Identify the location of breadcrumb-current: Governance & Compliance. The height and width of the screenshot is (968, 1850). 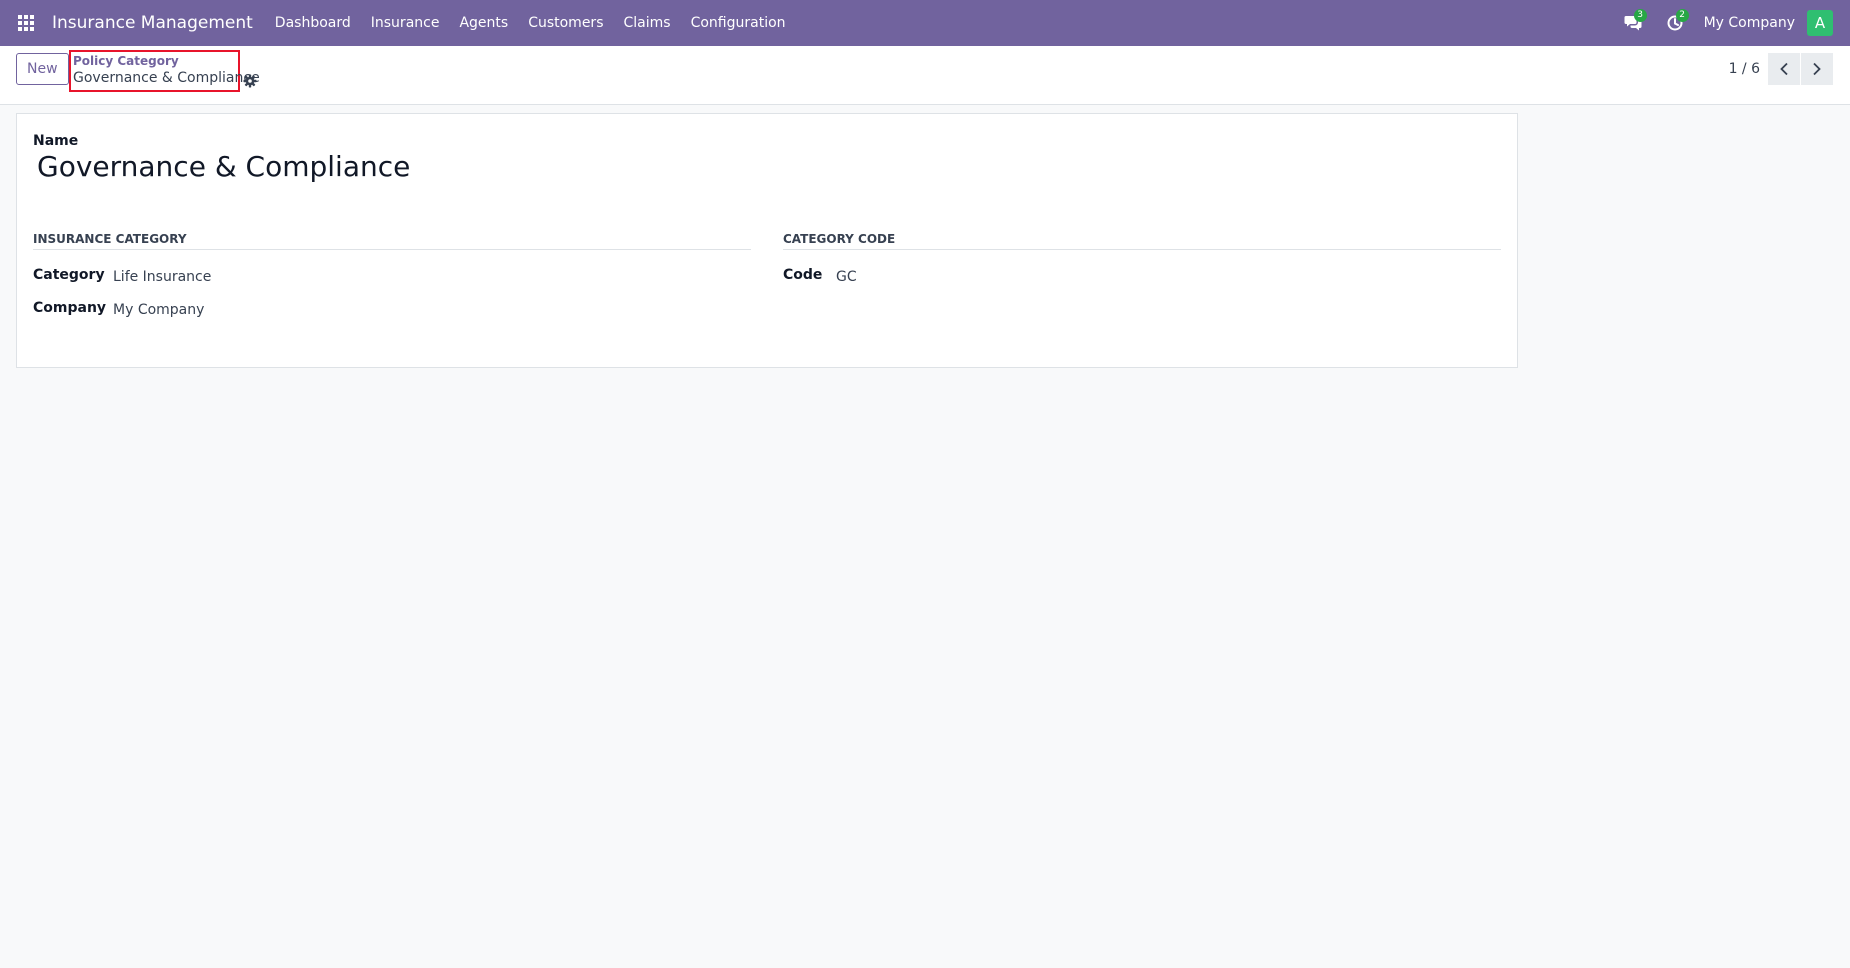
(166, 78).